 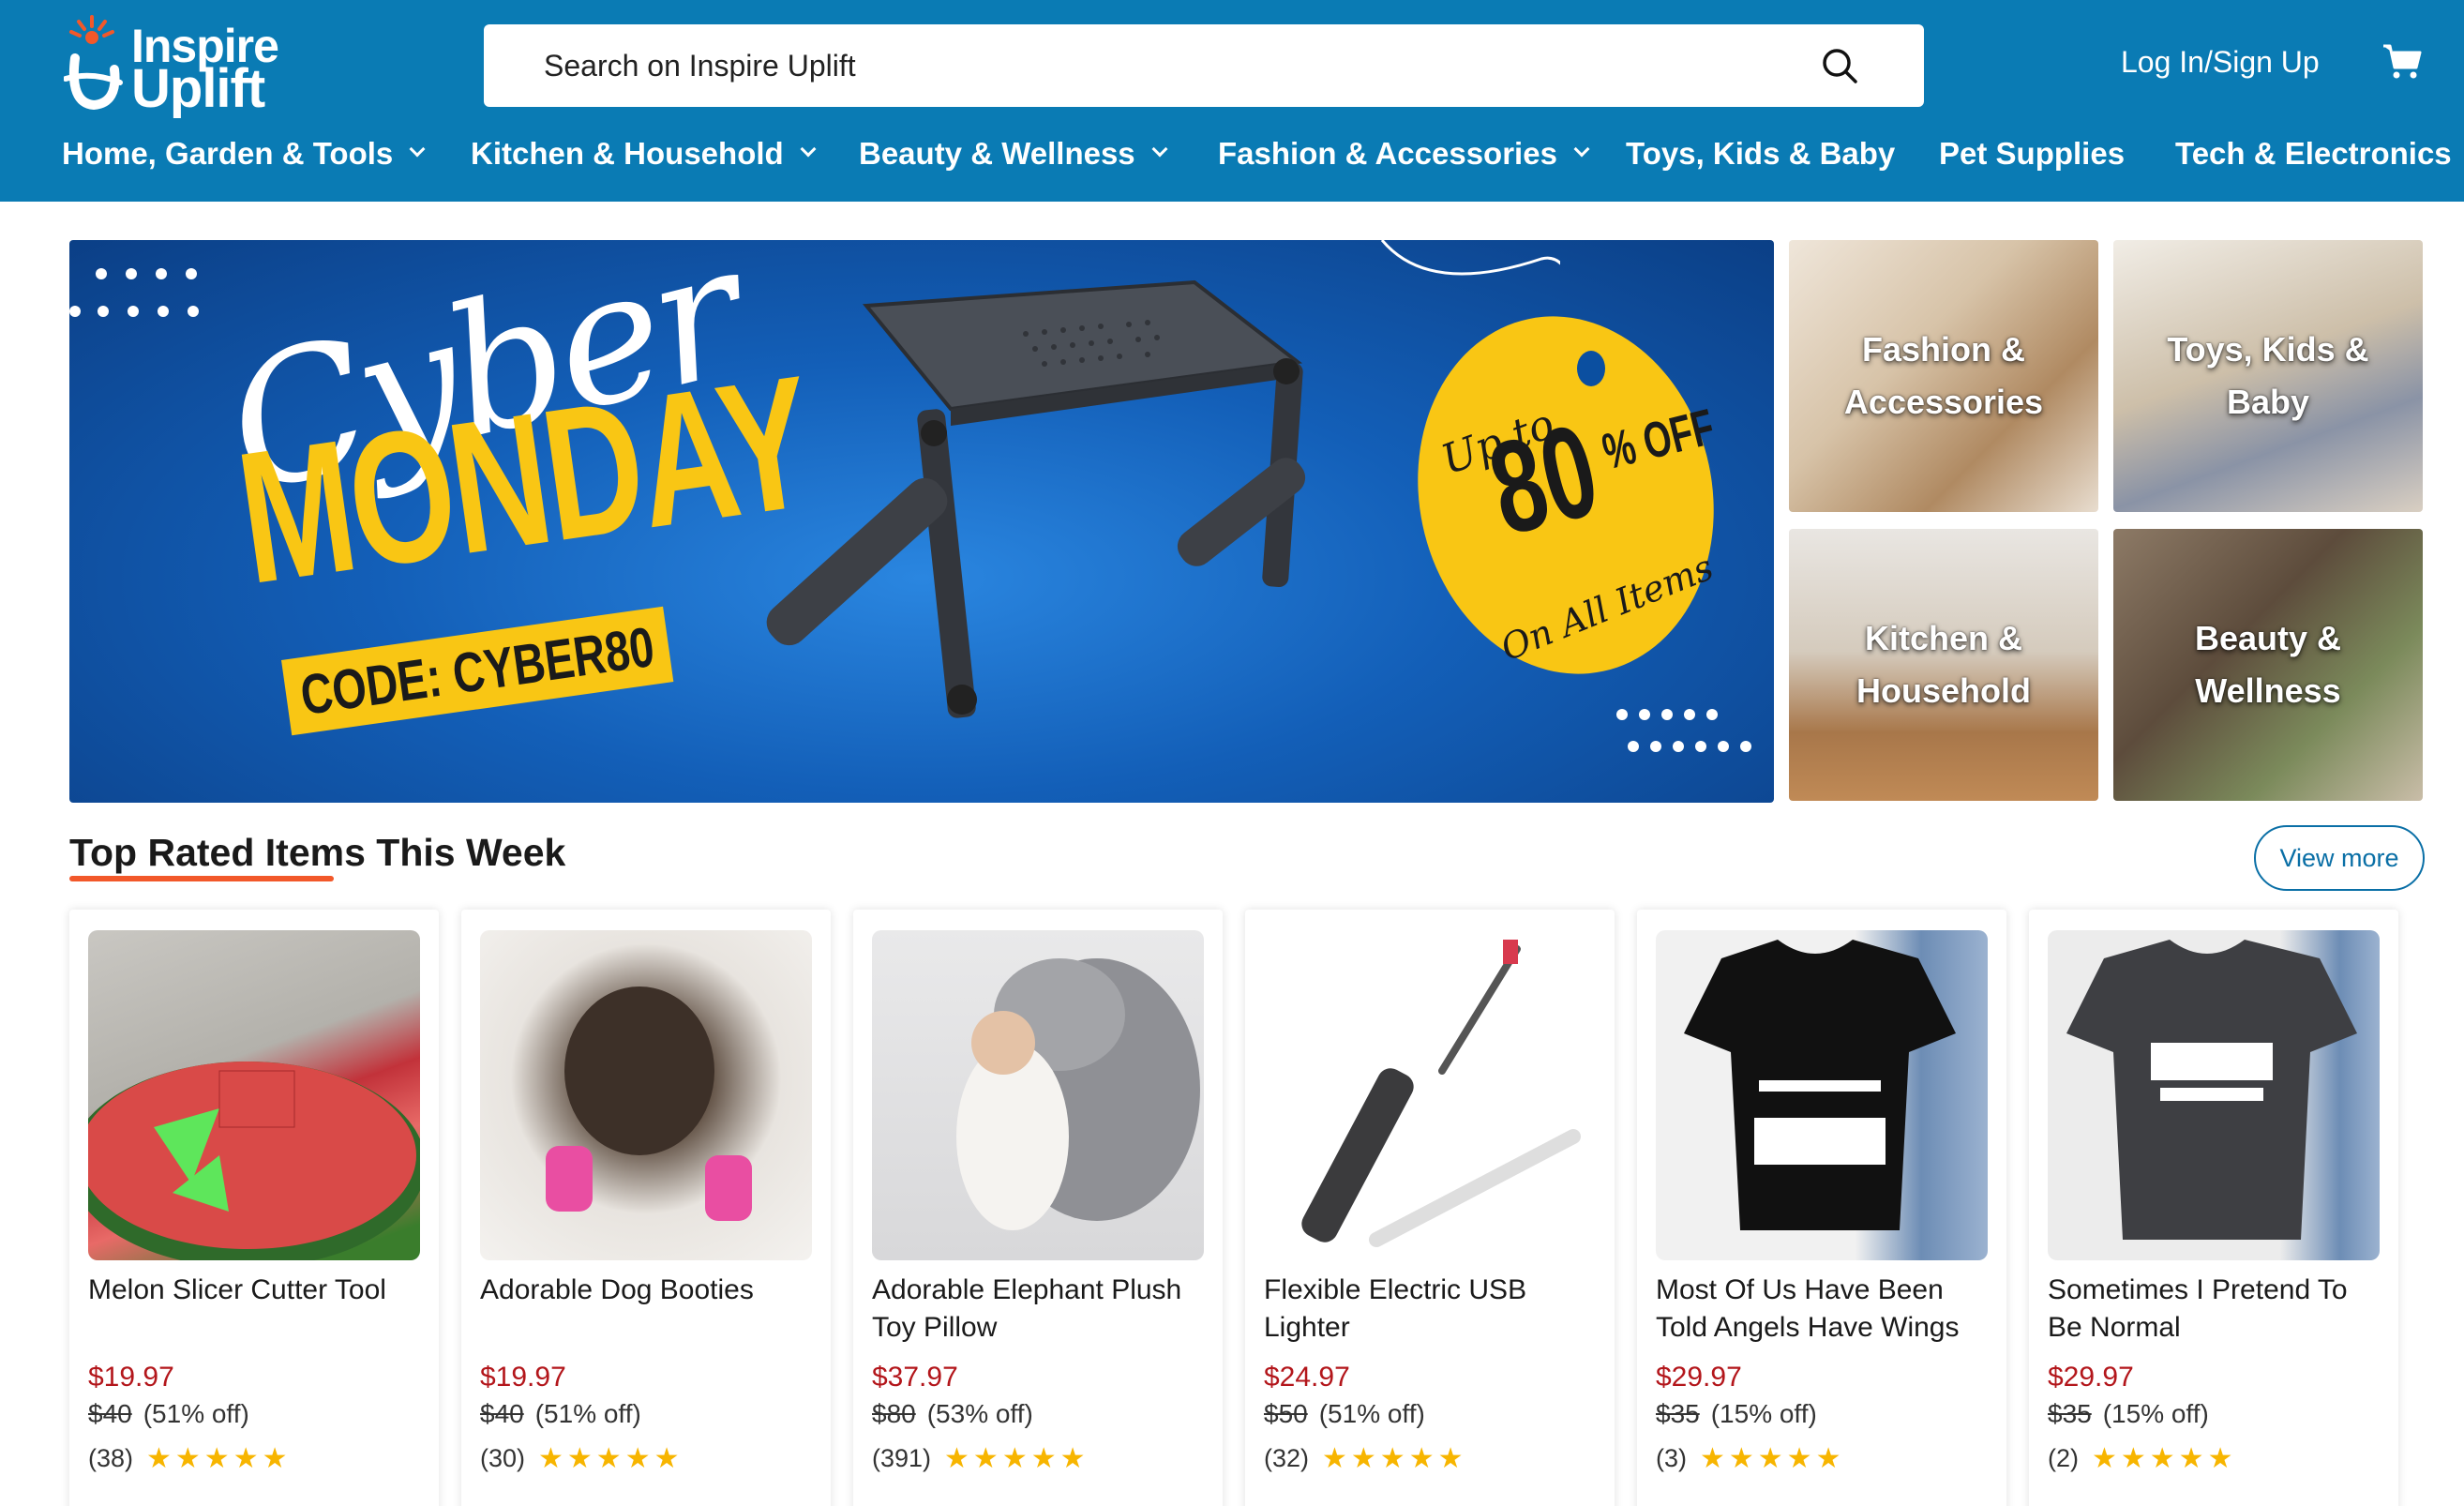 I want to click on product-image-melon-slicer, so click(x=254, y=1095).